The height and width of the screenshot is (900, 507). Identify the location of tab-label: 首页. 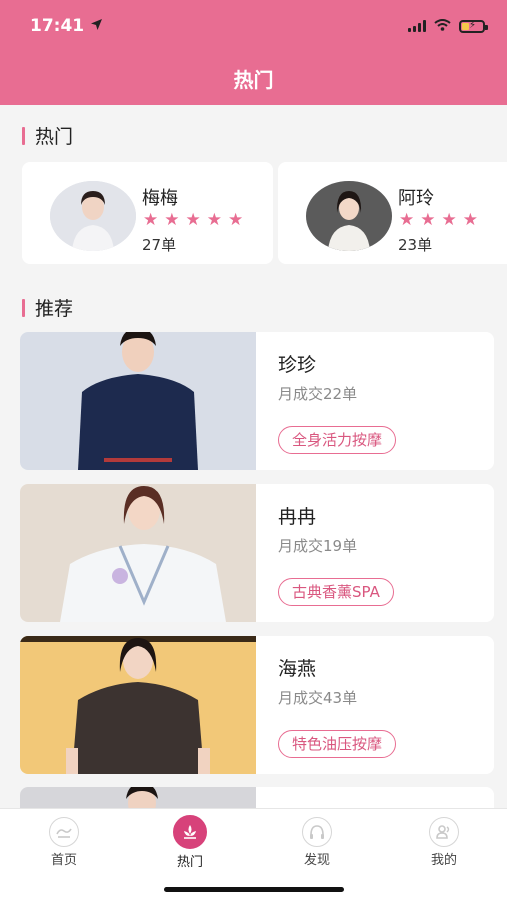
(63, 860).